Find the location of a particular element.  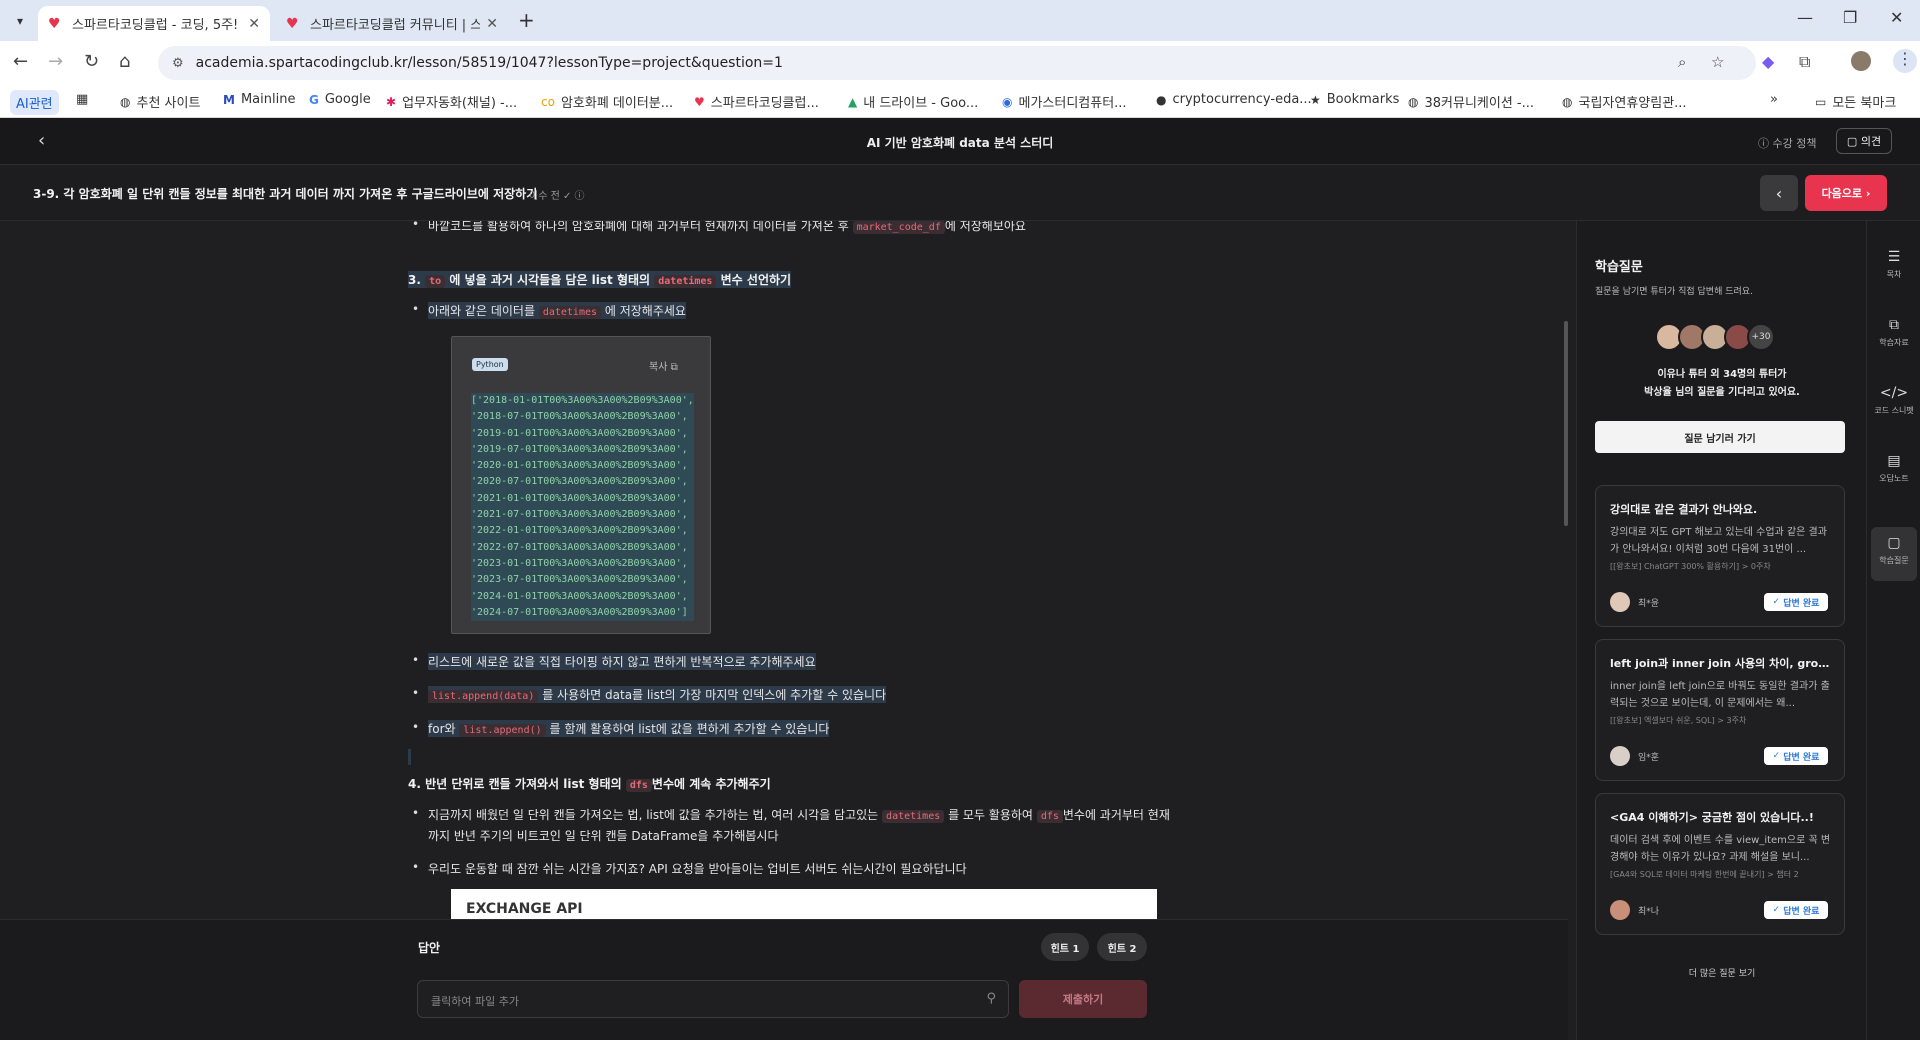

submit-button: 제출하기 is located at coordinates (1083, 999).